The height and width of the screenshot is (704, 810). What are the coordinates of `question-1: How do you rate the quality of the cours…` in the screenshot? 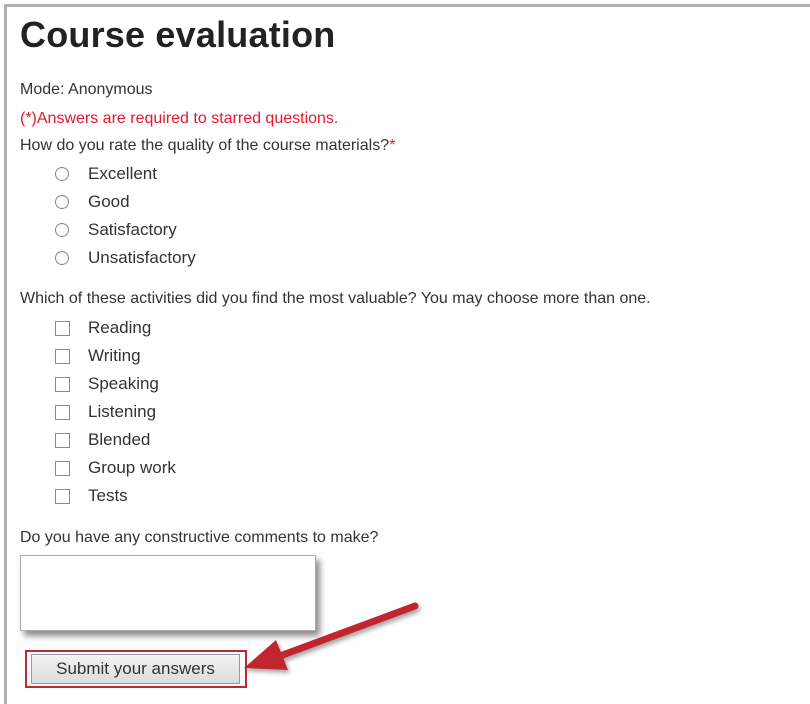 It's located at (207, 146).